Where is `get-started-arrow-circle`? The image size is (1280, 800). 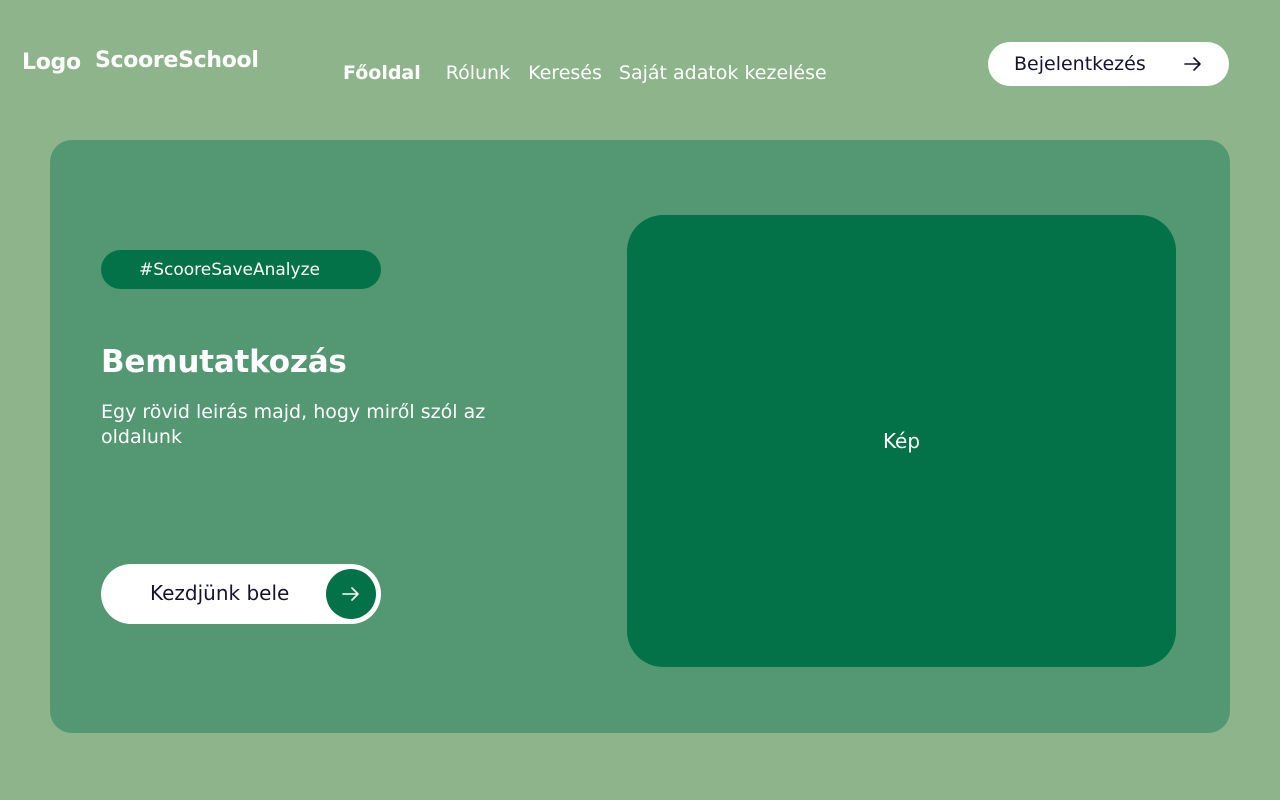
get-started-arrow-circle is located at coordinates (351, 594).